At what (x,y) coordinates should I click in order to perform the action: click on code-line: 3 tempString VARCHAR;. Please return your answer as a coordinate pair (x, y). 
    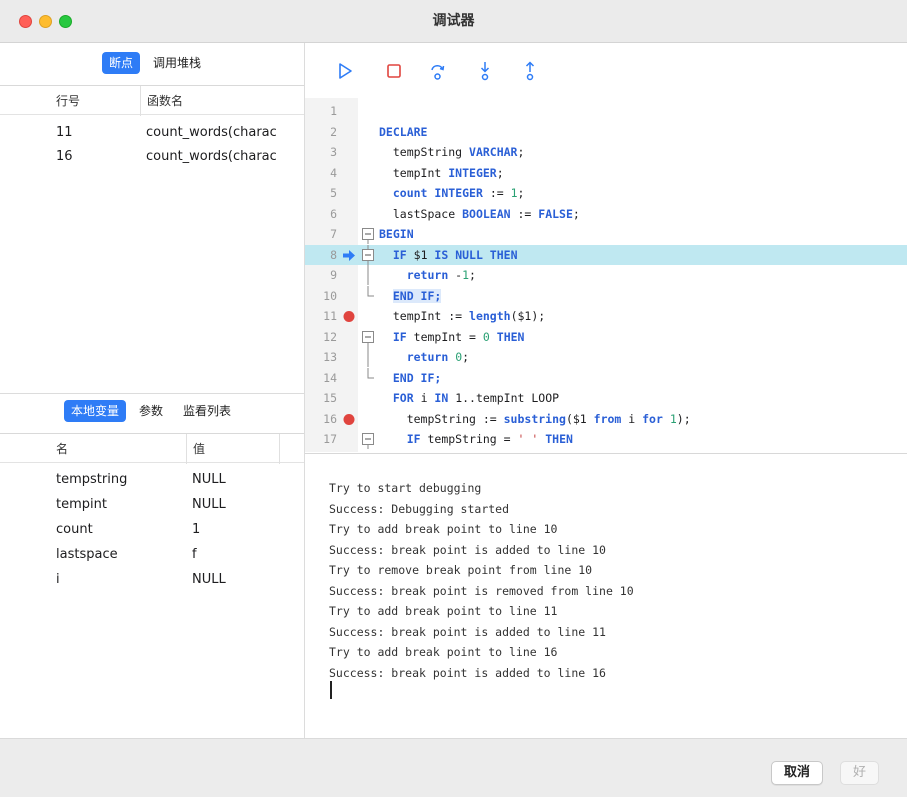
    Looking at the image, I should click on (606, 152).